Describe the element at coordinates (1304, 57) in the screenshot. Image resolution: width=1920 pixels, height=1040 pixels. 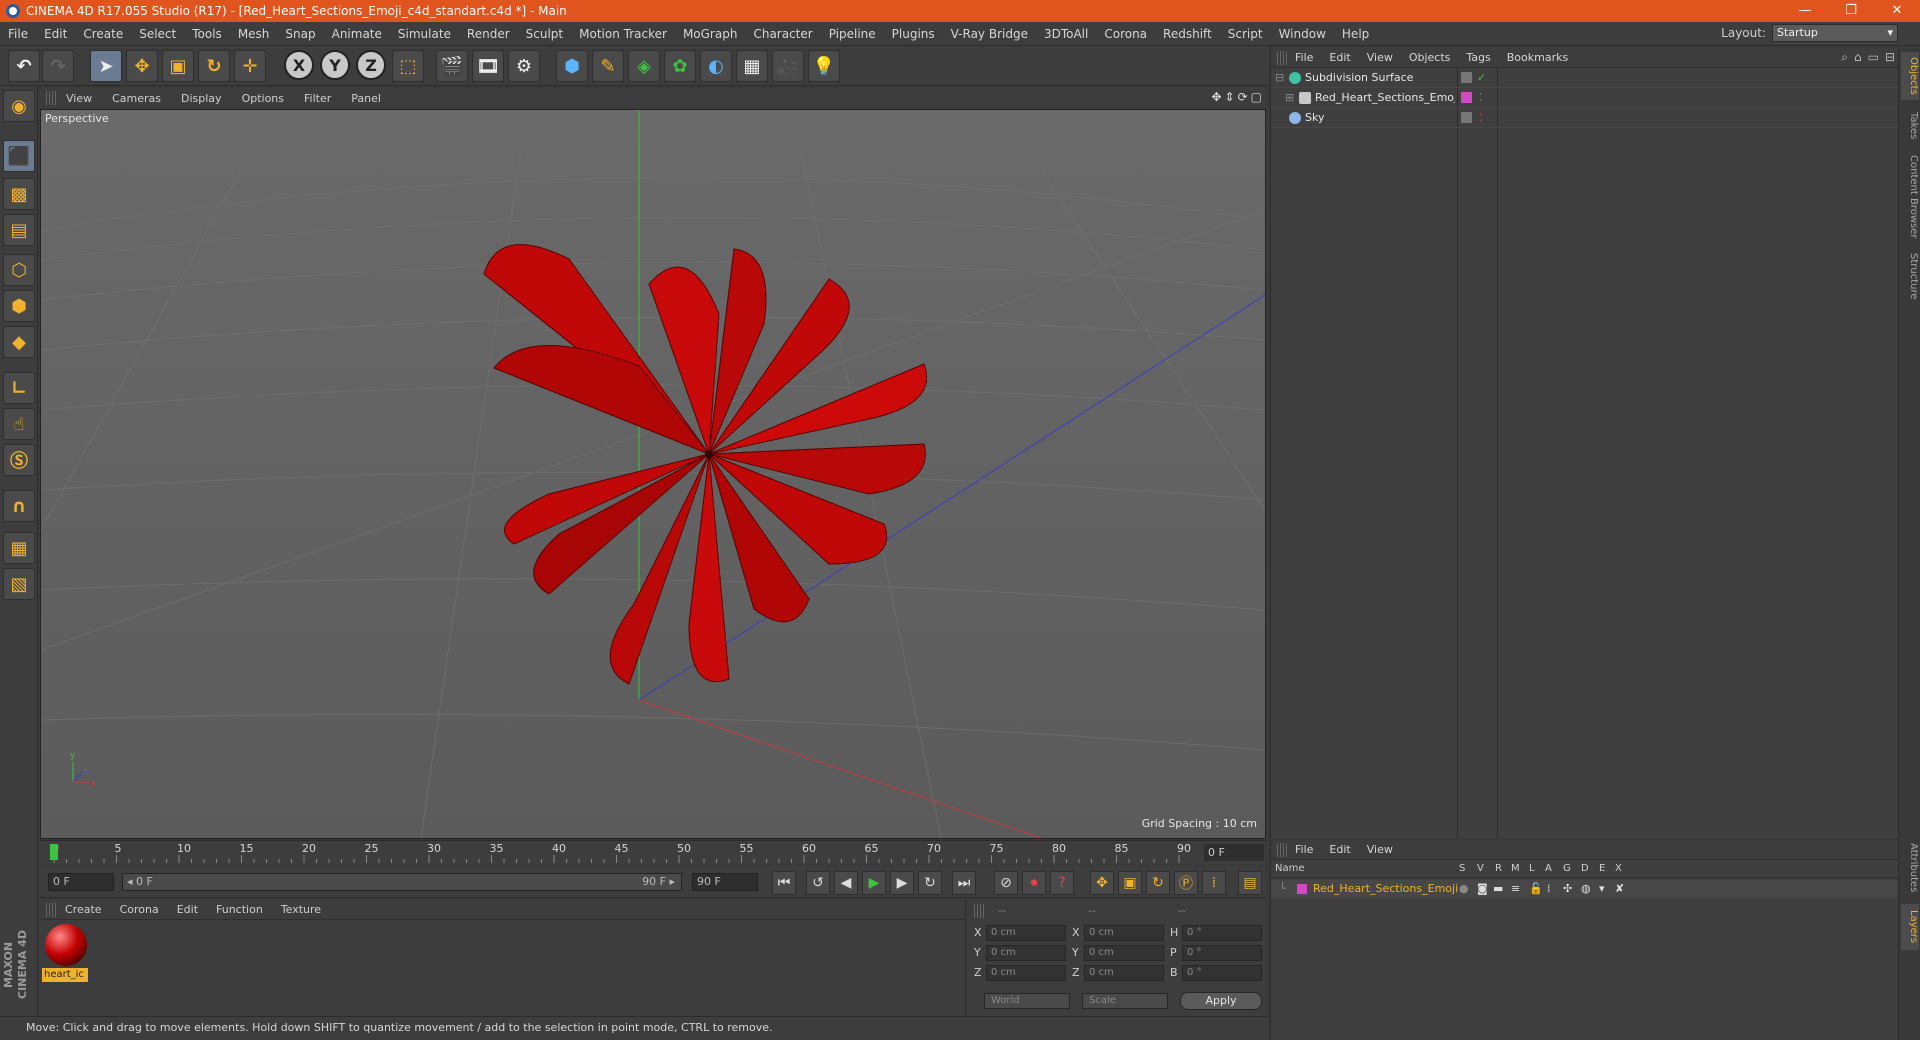
I see `objects-menu-file: File` at that location.